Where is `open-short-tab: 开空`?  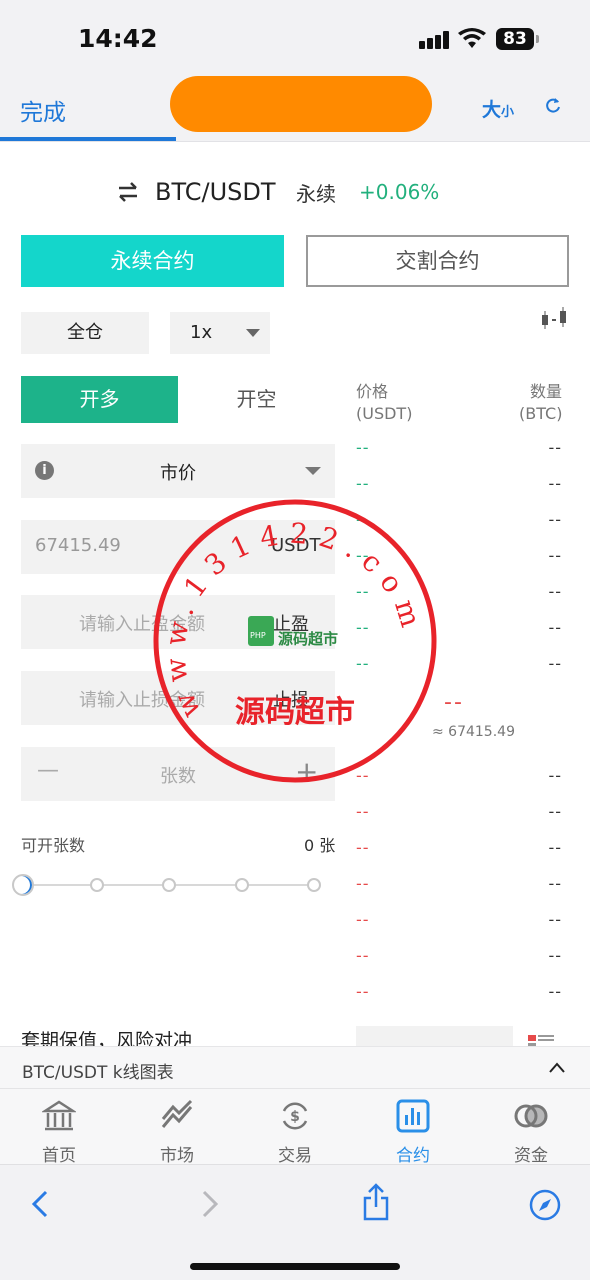
open-short-tab: 开空 is located at coordinates (256, 399).